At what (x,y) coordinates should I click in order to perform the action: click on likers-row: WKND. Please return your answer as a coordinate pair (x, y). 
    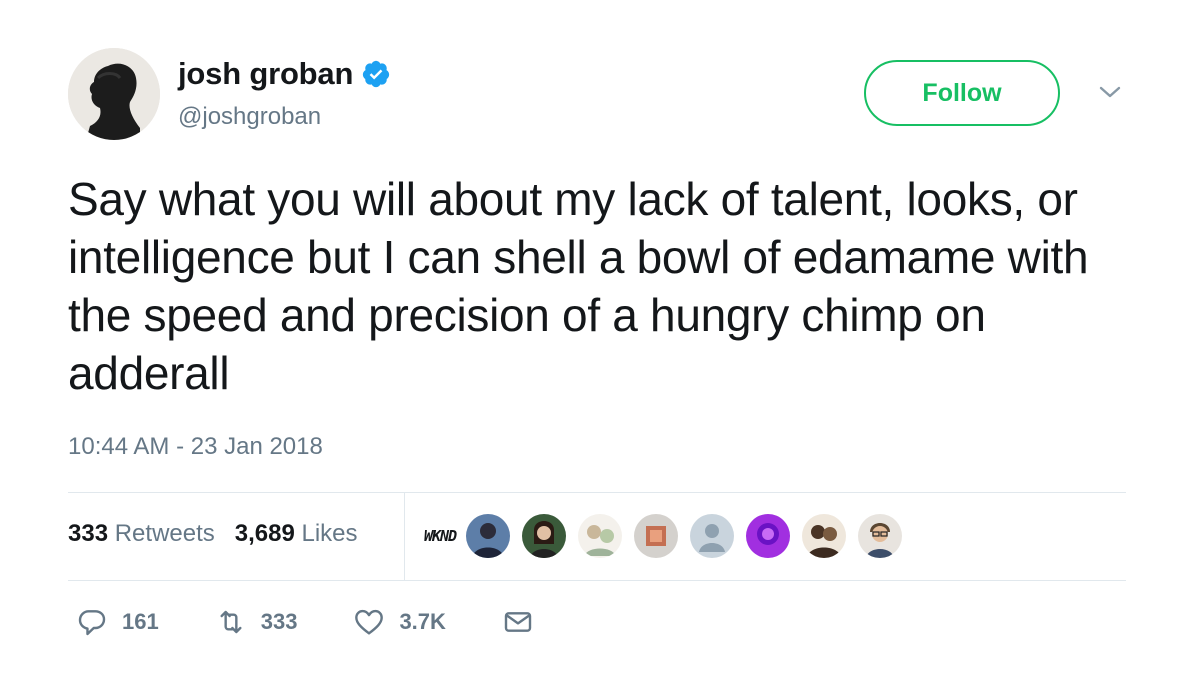
    Looking at the image, I should click on (669, 536).